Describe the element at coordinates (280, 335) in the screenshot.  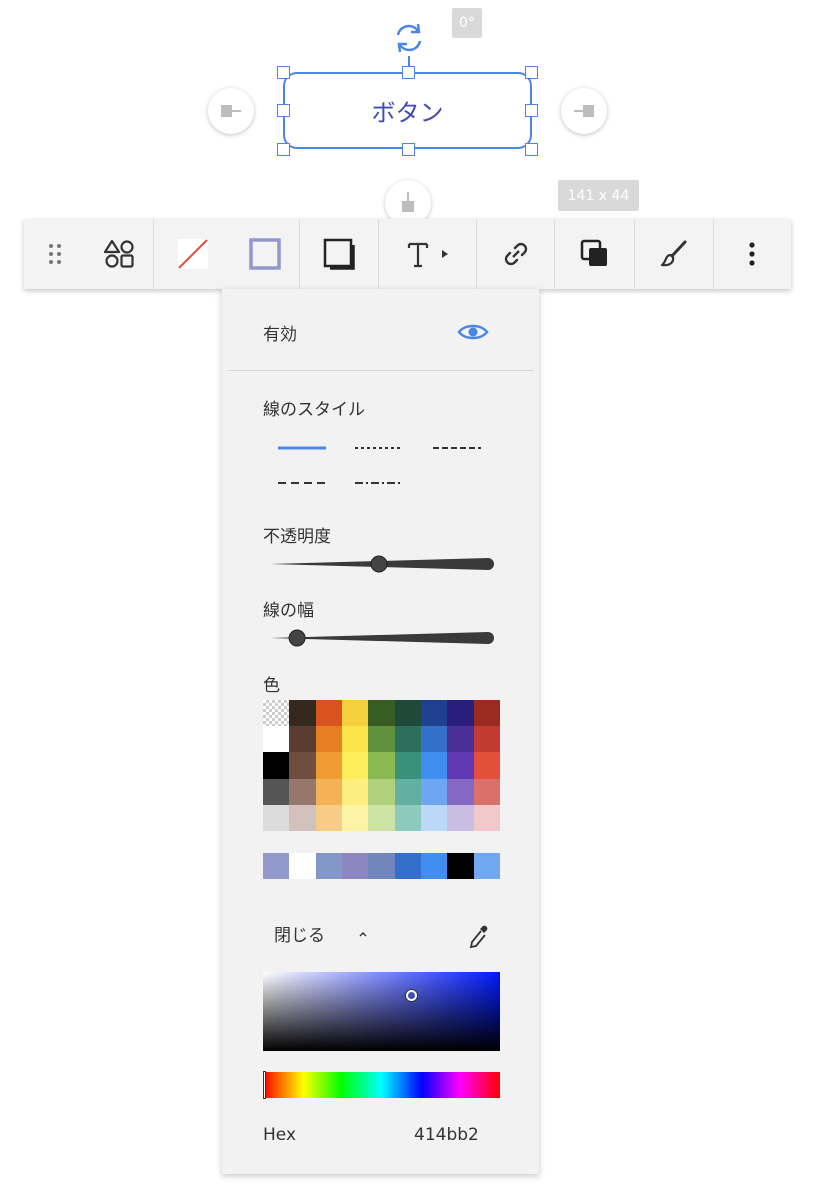
I see `enabled-label: 有効` at that location.